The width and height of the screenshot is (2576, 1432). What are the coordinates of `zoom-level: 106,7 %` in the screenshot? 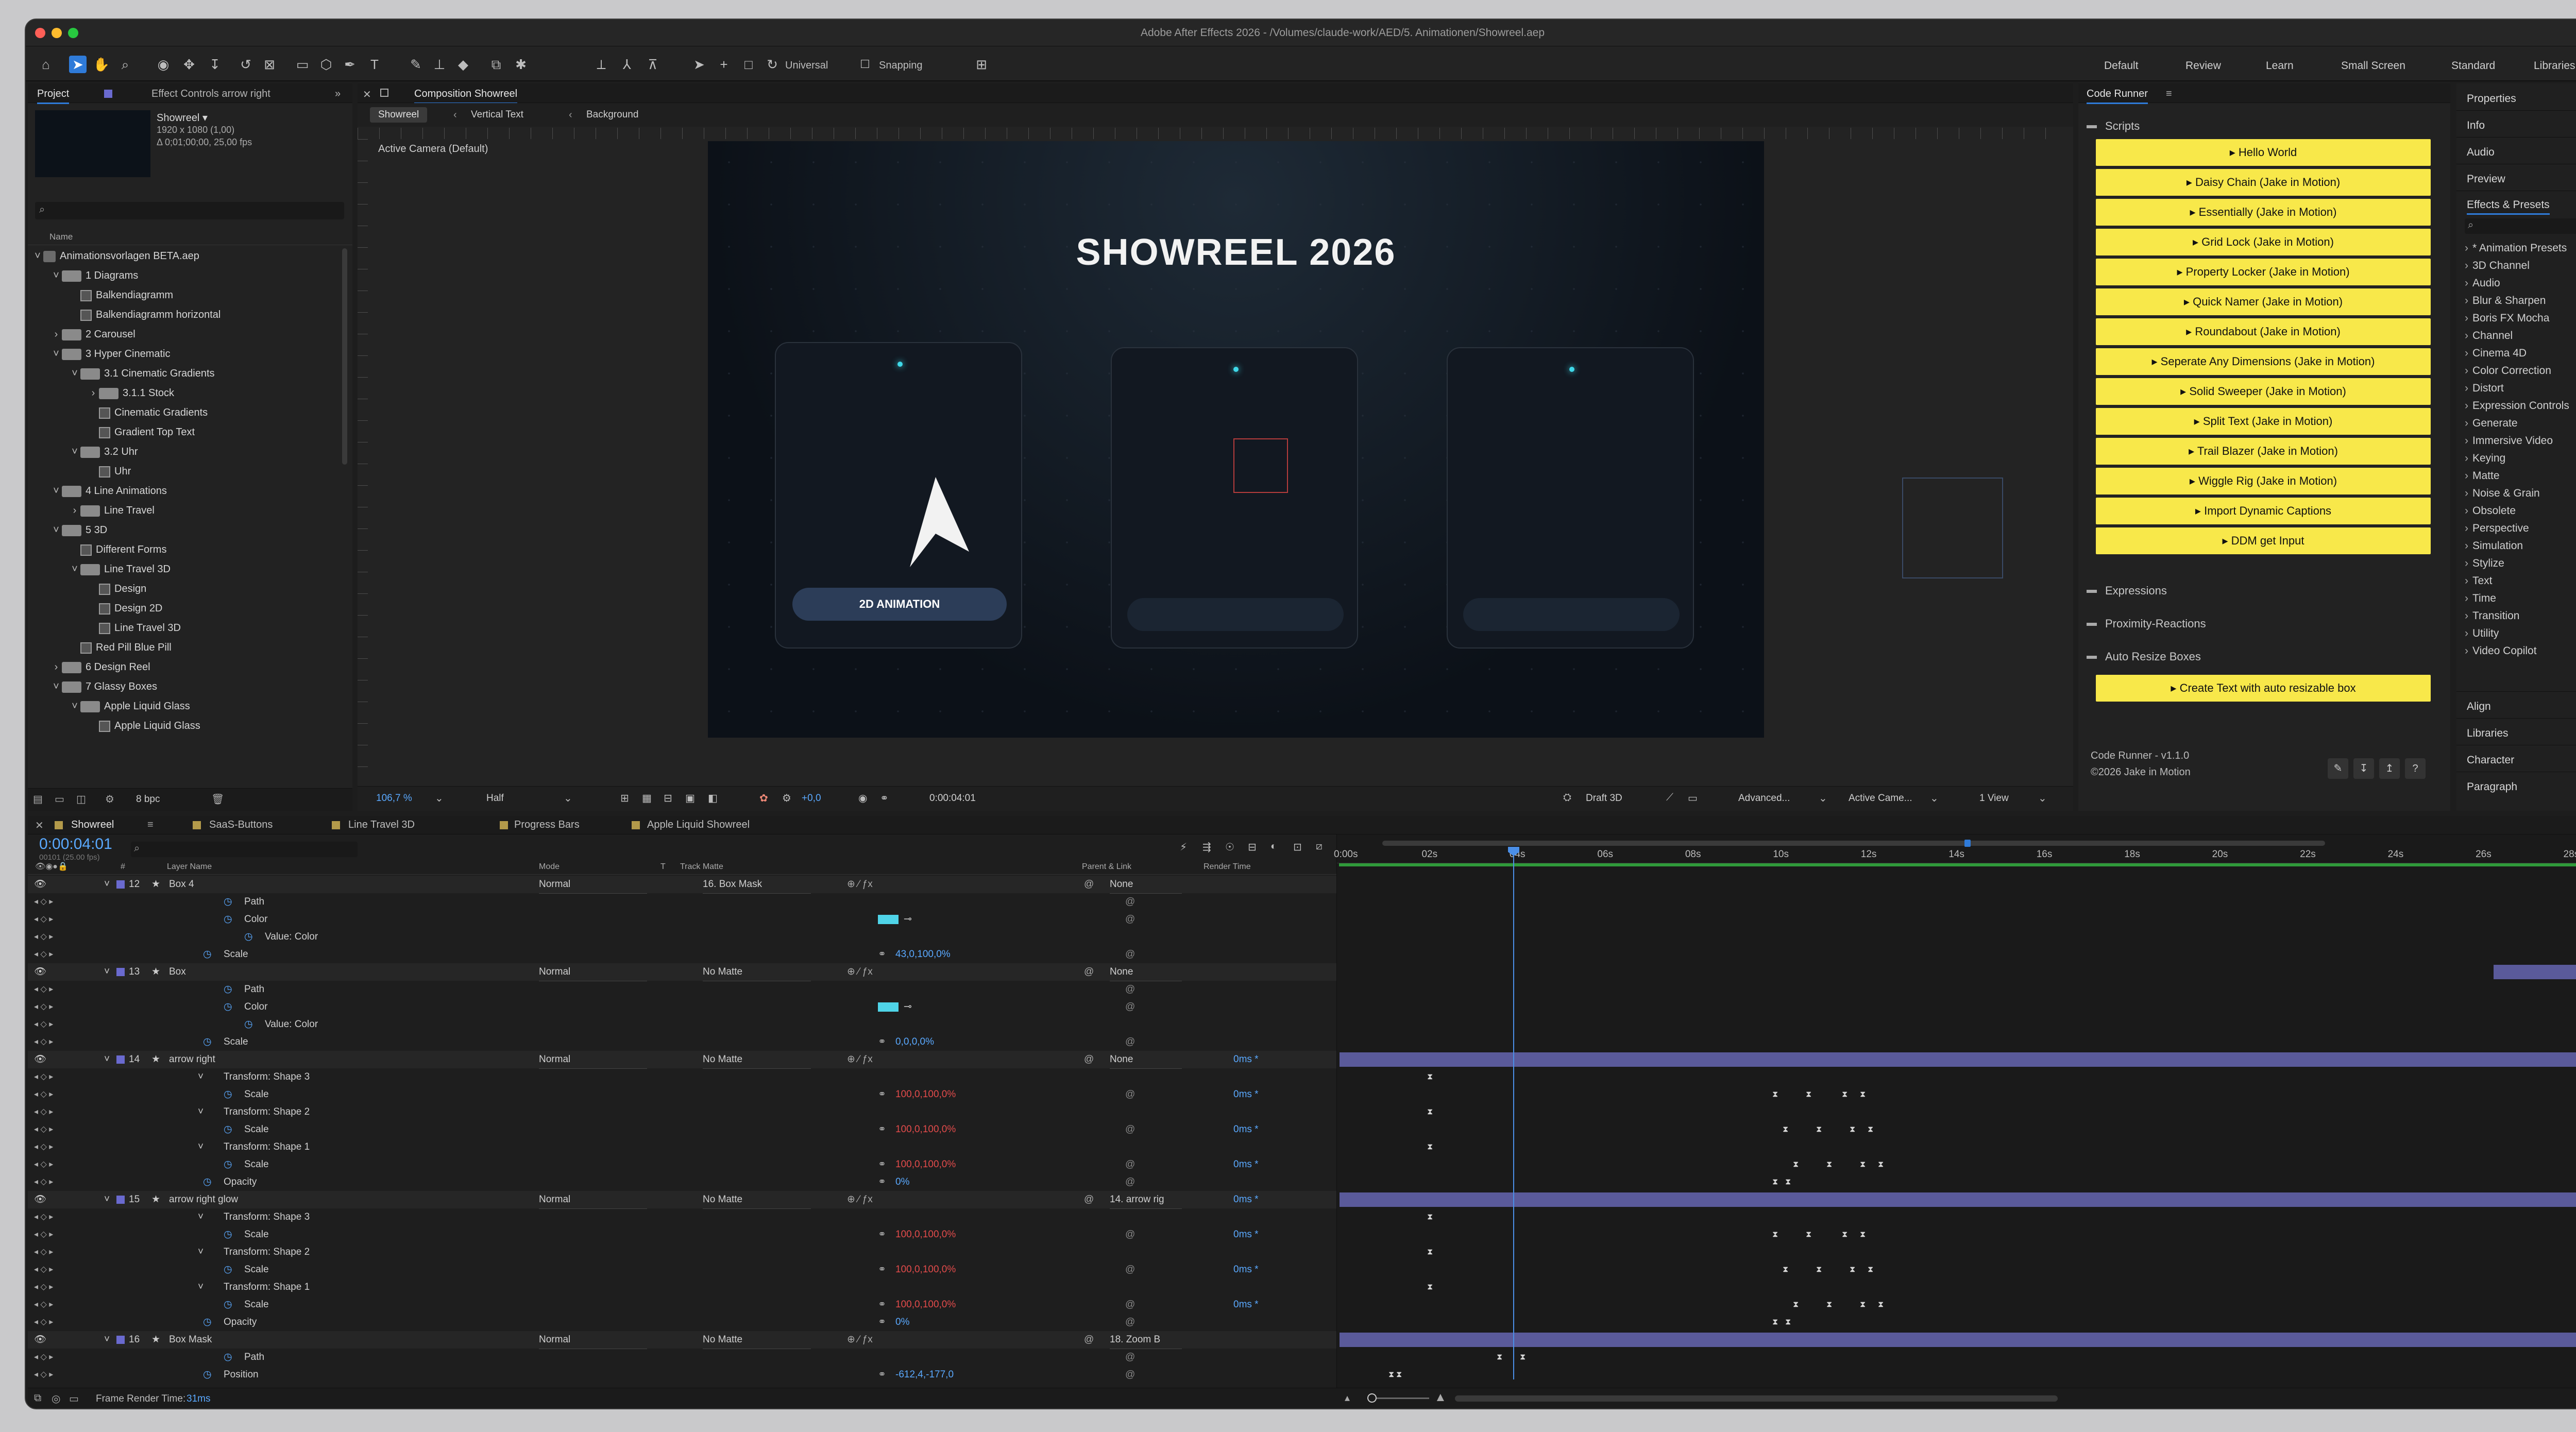 It's located at (394, 798).